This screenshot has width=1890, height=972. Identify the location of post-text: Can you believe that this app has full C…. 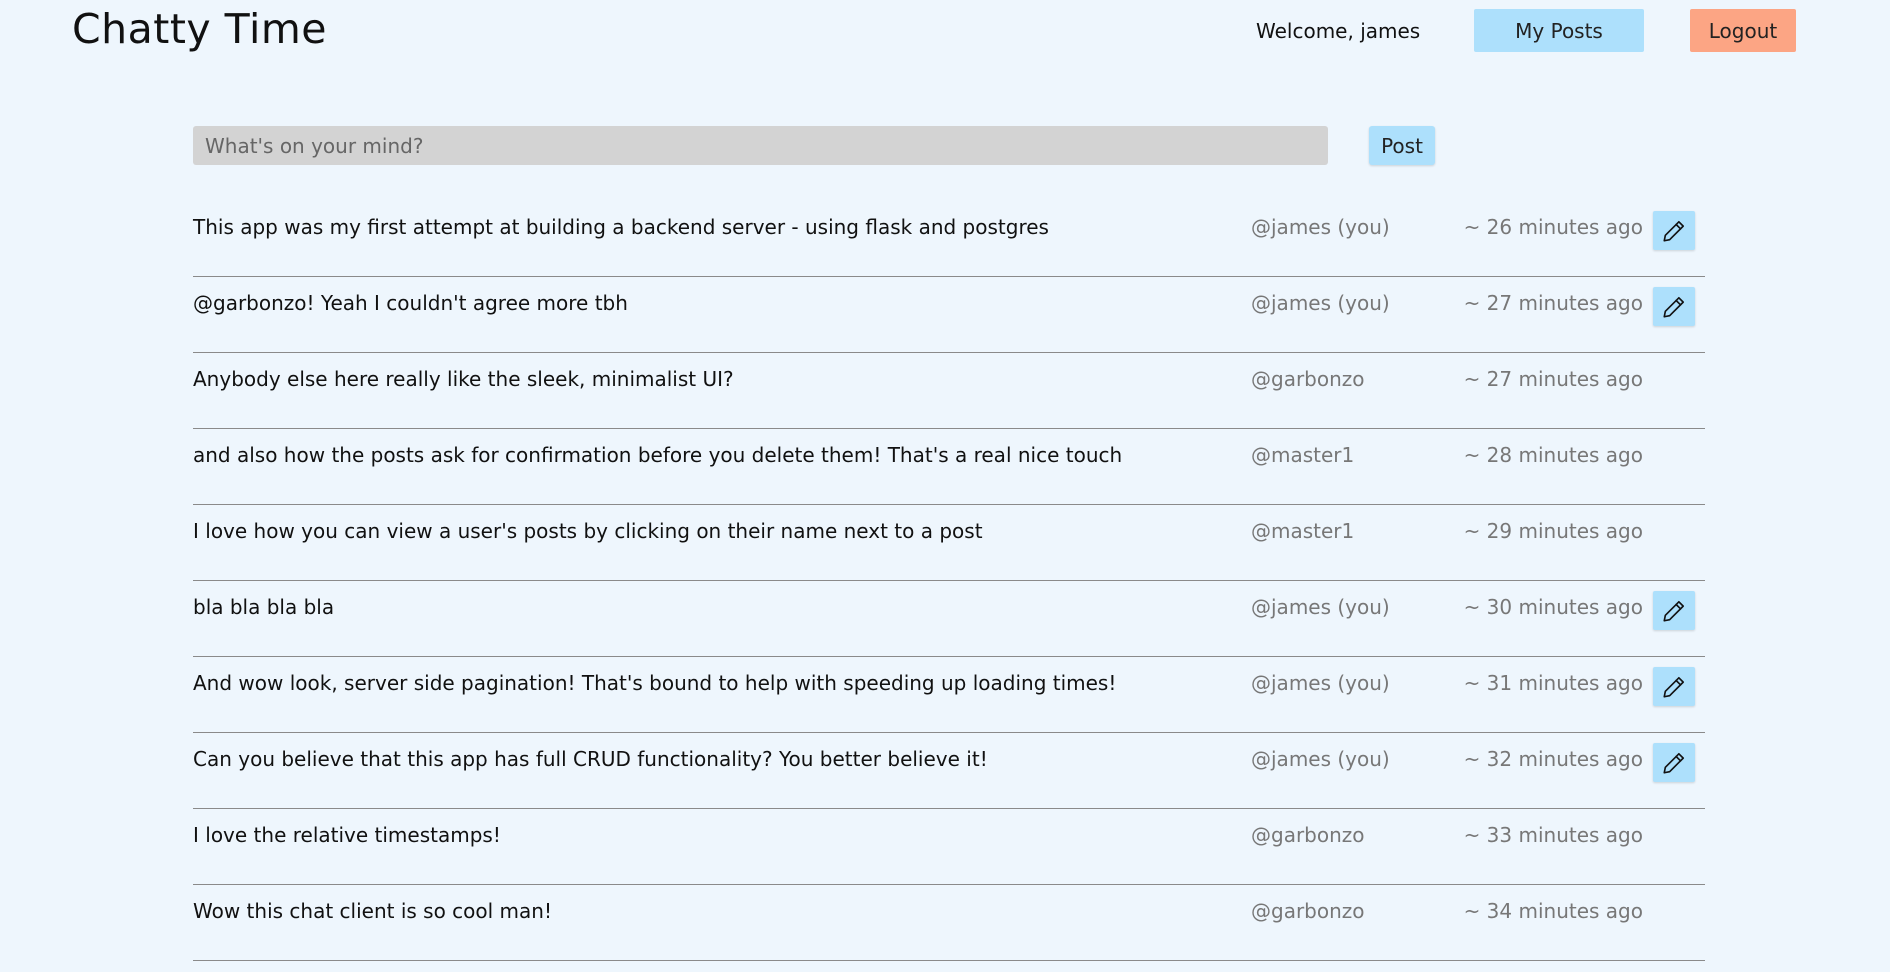
(590, 759).